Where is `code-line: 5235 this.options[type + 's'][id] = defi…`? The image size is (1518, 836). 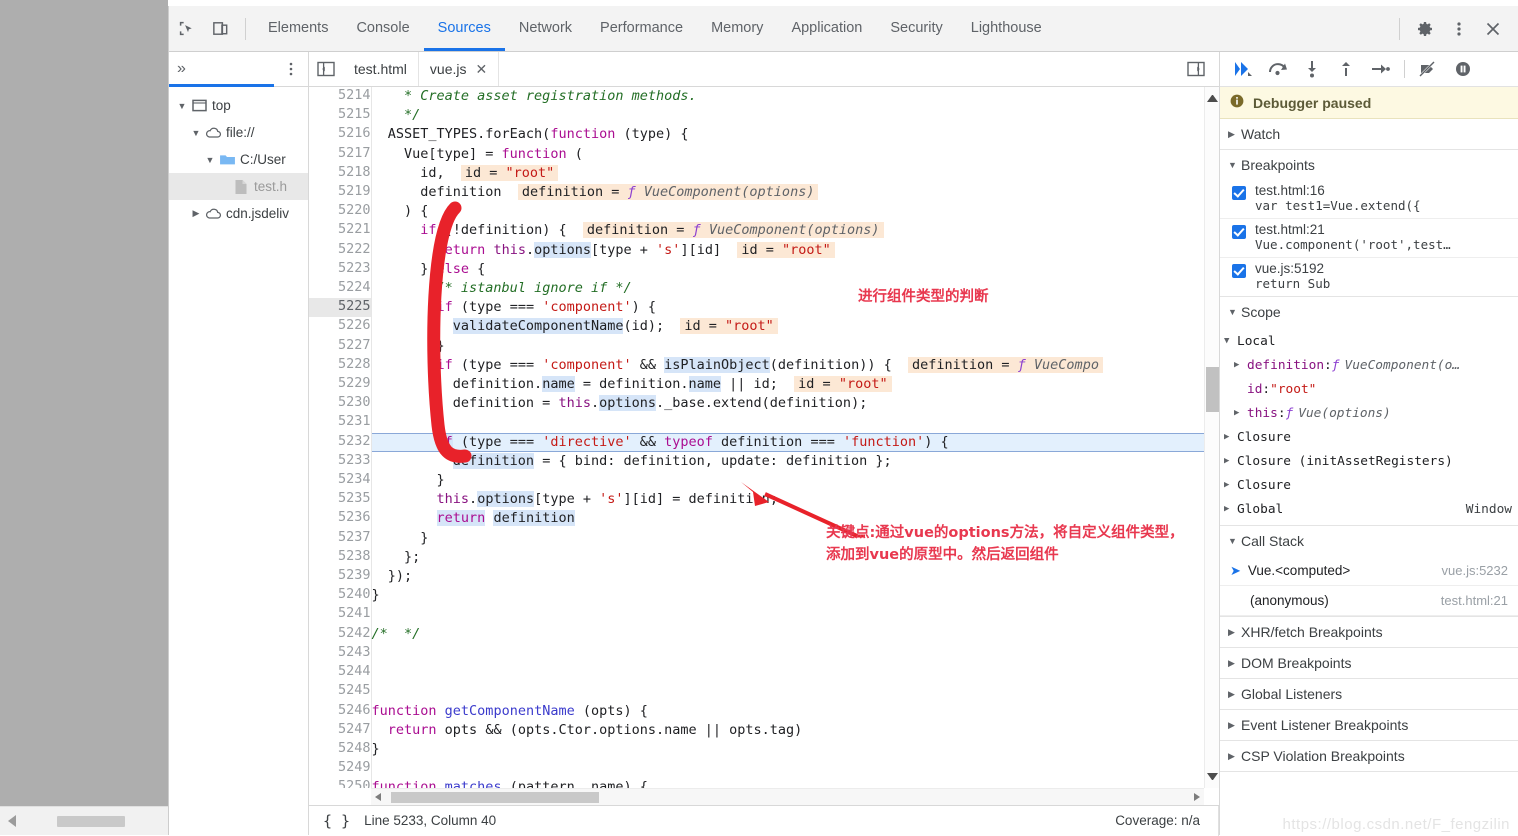
code-line: 5235 this.options[type + 's'][id] = defi… is located at coordinates (756, 499).